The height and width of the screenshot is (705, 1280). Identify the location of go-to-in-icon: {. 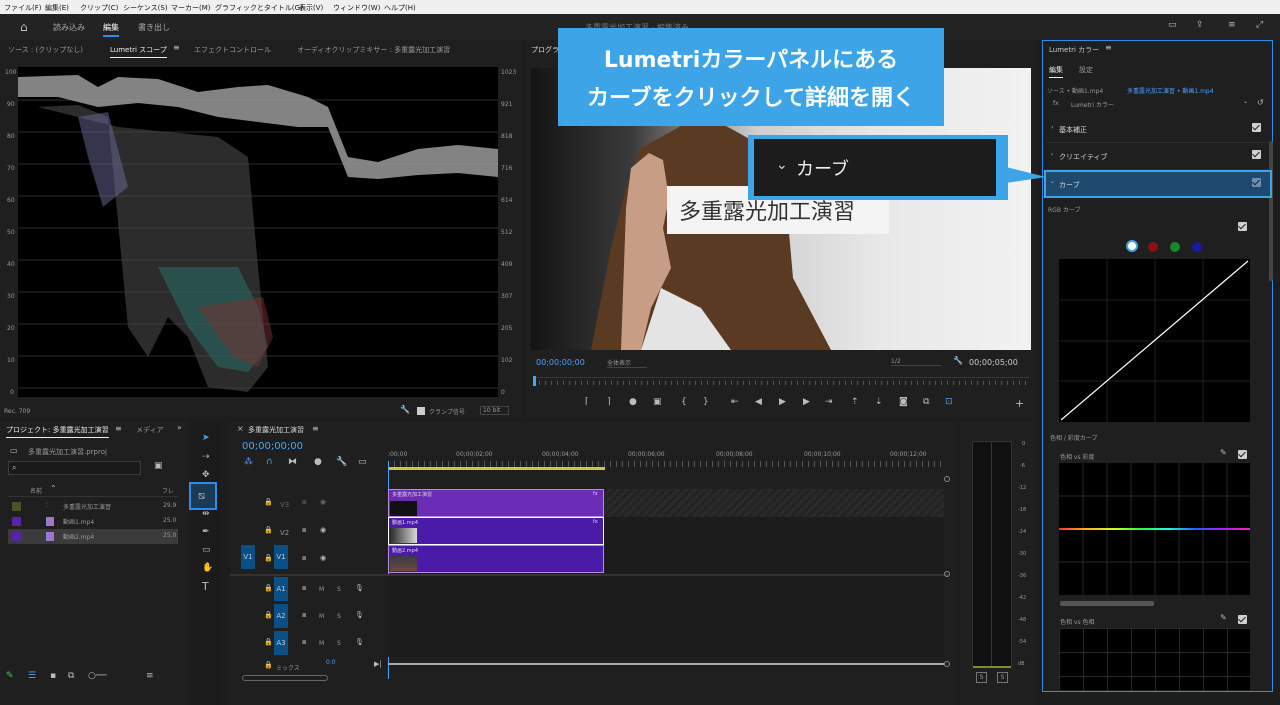
(684, 402).